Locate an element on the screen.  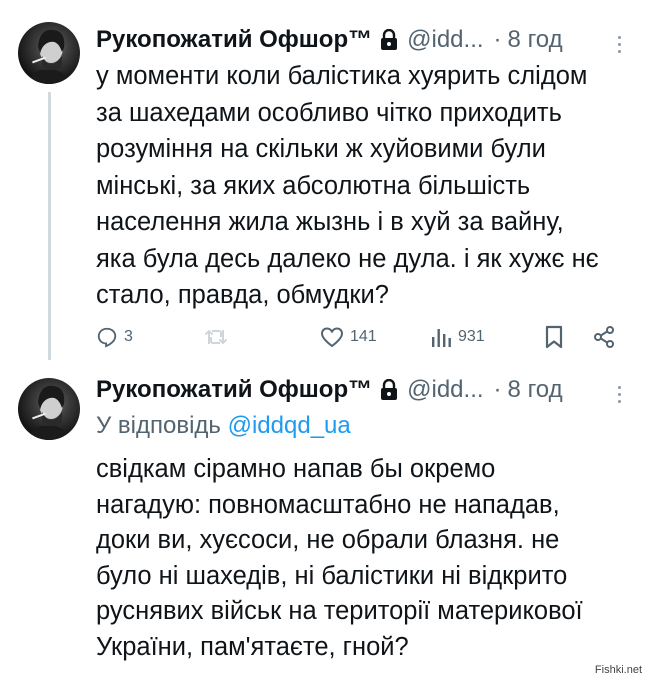
reply-button: 3 is located at coordinates (114, 337).